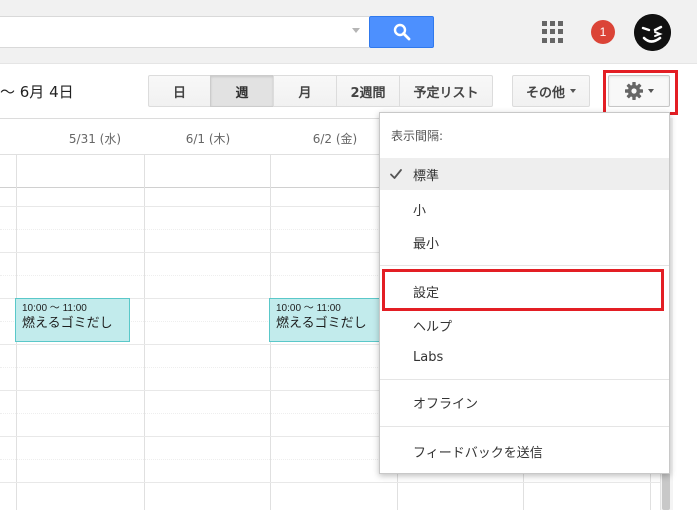 This screenshot has height=510, width=697. Describe the element at coordinates (478, 453) in the screenshot. I see `menu-item-label: フィードバックを送信` at that location.